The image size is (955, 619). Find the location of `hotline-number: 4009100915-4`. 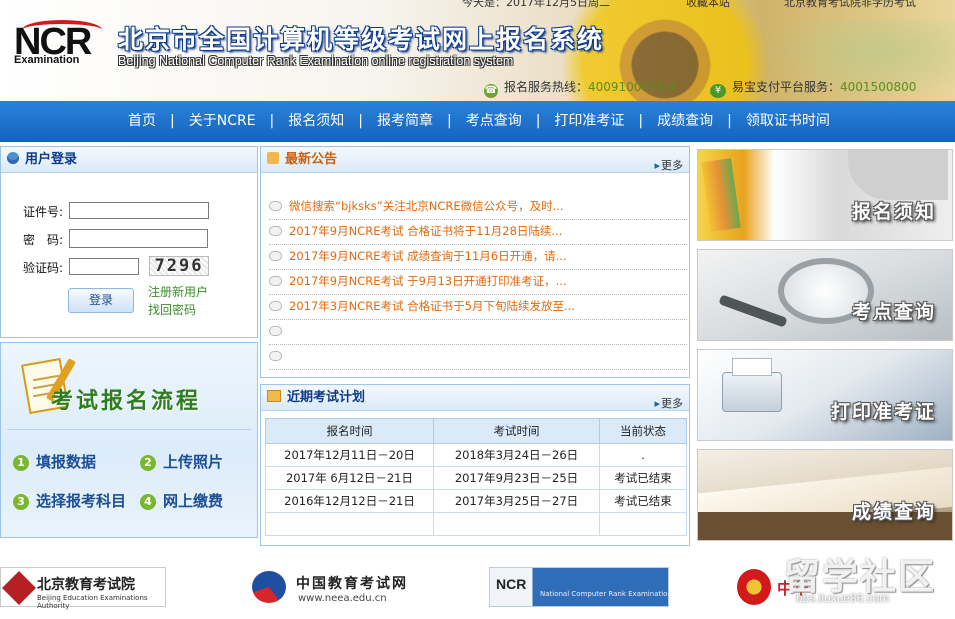

hotline-number: 4009100915-4 is located at coordinates (632, 87).